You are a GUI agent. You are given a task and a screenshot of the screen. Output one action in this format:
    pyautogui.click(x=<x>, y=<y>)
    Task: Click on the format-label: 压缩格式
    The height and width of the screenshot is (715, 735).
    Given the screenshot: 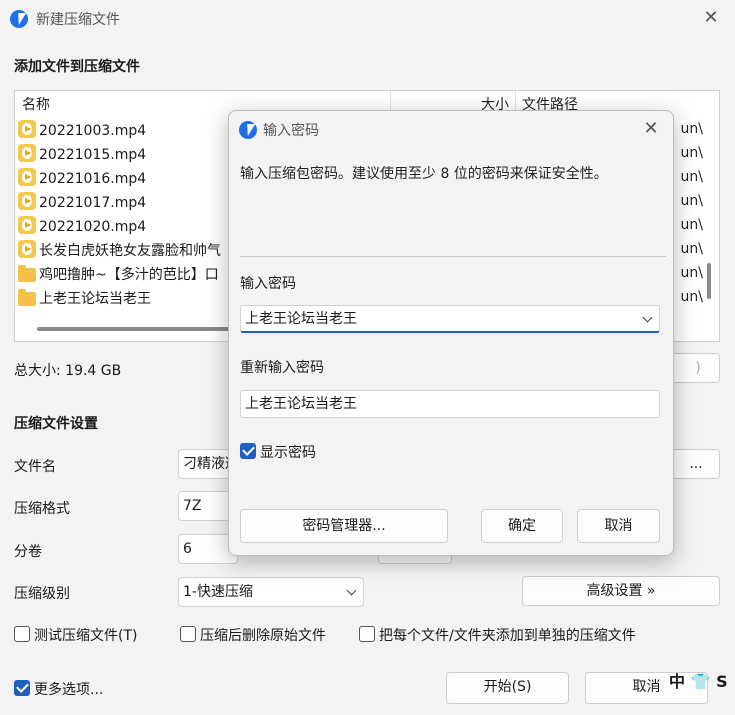 What is the action you would take?
    pyautogui.click(x=42, y=509)
    